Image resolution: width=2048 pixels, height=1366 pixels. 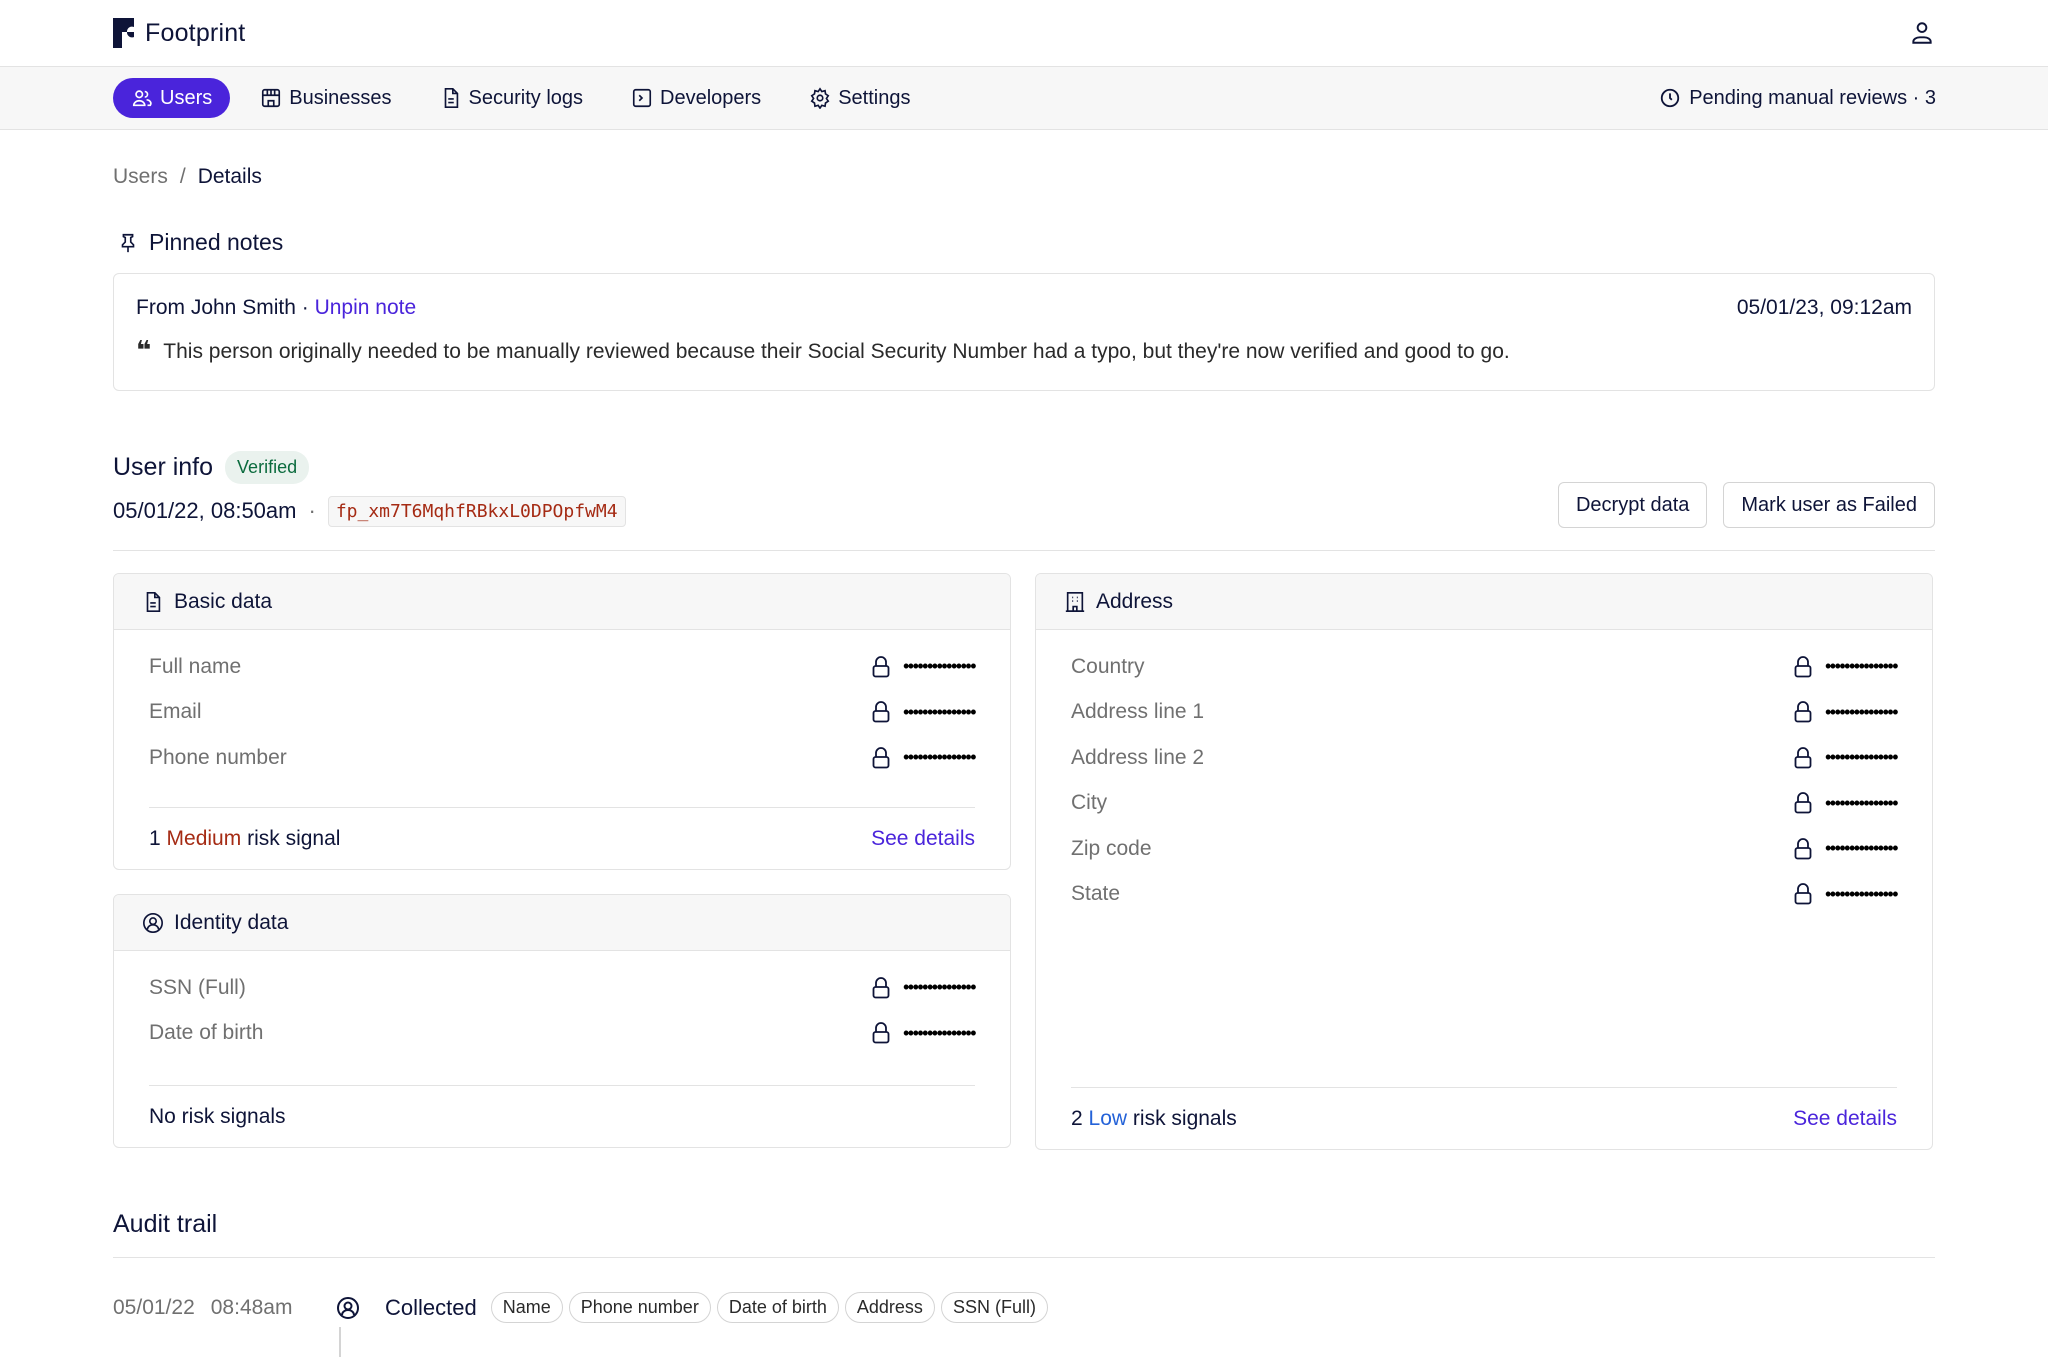 What do you see at coordinates (1485, 667) in the screenshot?
I see `field-row-country: Country •••••••••••••••` at bounding box center [1485, 667].